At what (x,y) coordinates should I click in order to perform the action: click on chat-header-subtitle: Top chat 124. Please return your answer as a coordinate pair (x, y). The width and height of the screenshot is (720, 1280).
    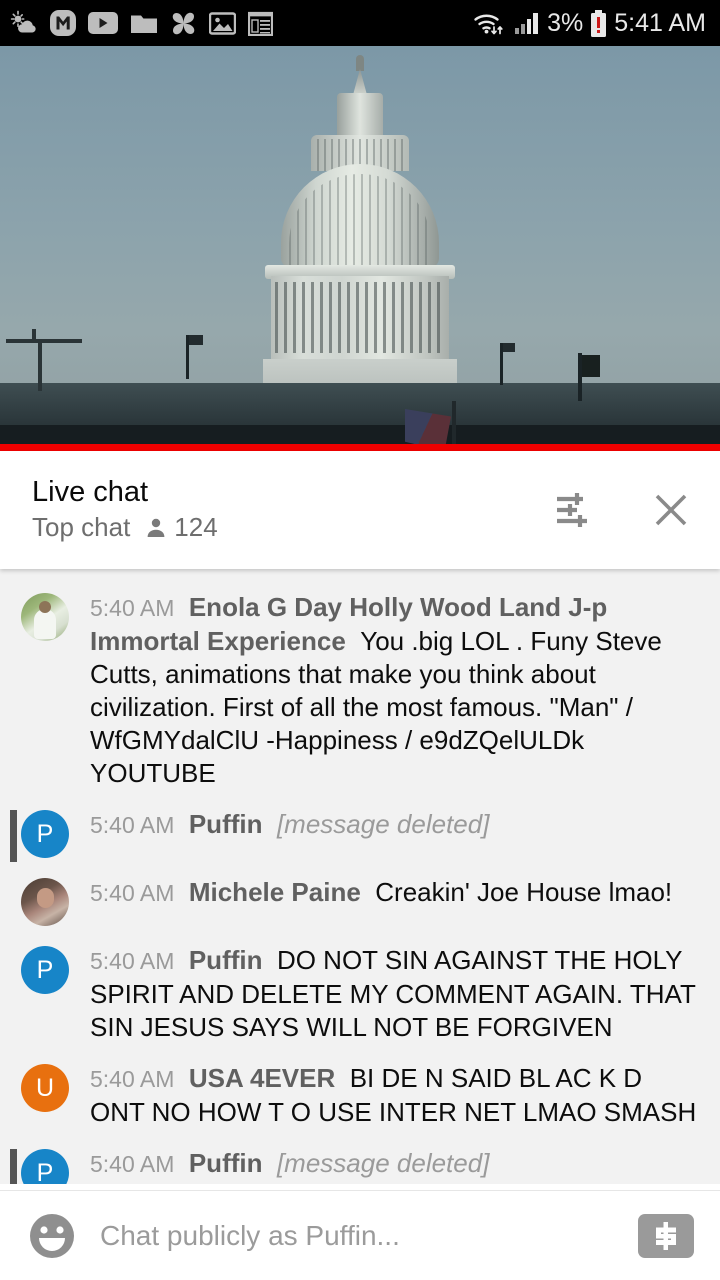
    Looking at the image, I should click on (125, 527).